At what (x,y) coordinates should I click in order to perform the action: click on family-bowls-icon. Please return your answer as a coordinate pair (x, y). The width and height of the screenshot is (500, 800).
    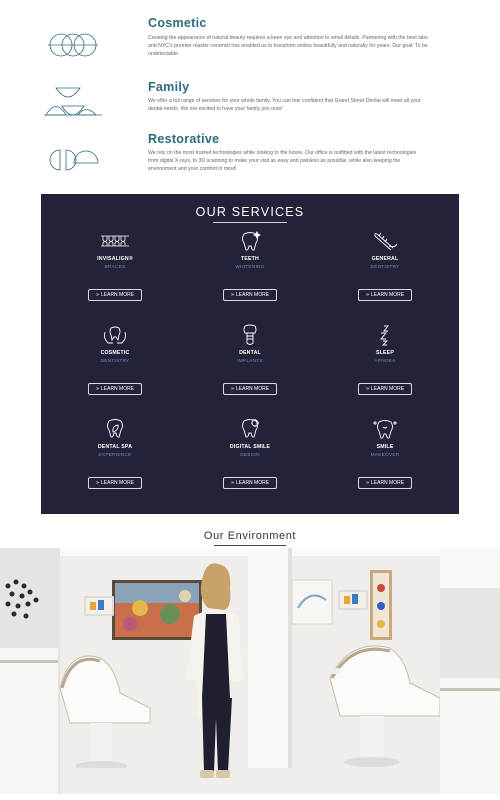
    Looking at the image, I should click on (73, 101).